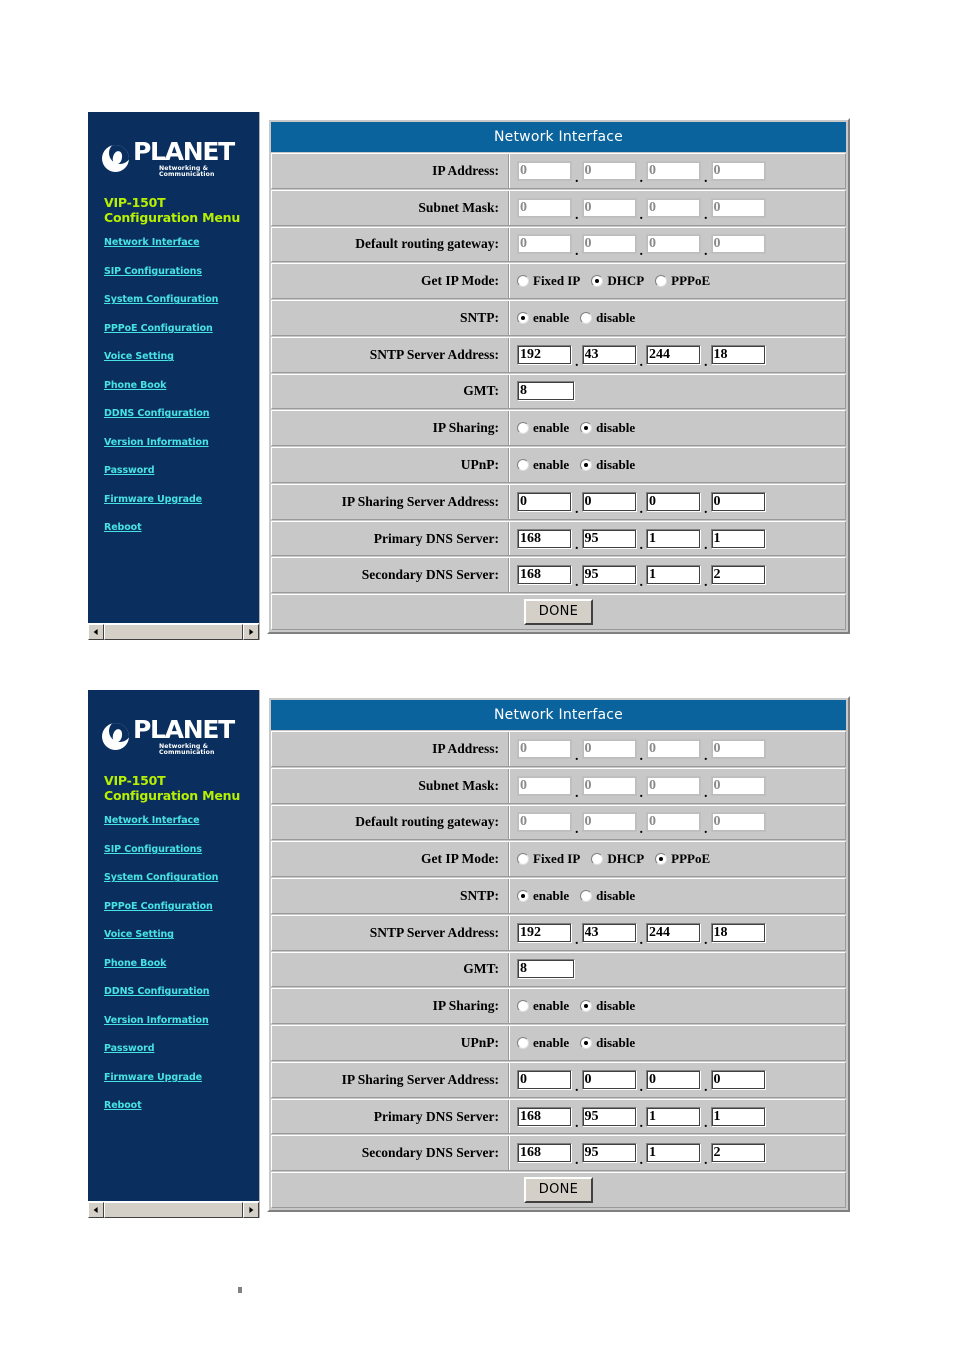 The width and height of the screenshot is (954, 1349). What do you see at coordinates (558, 612) in the screenshot?
I see `done-button: DONE` at bounding box center [558, 612].